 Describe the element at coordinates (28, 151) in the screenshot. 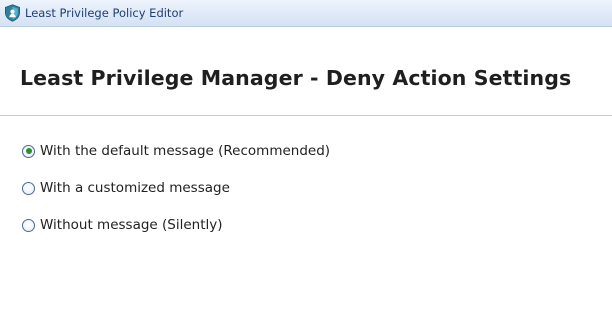

I see `radio-default-message` at that location.